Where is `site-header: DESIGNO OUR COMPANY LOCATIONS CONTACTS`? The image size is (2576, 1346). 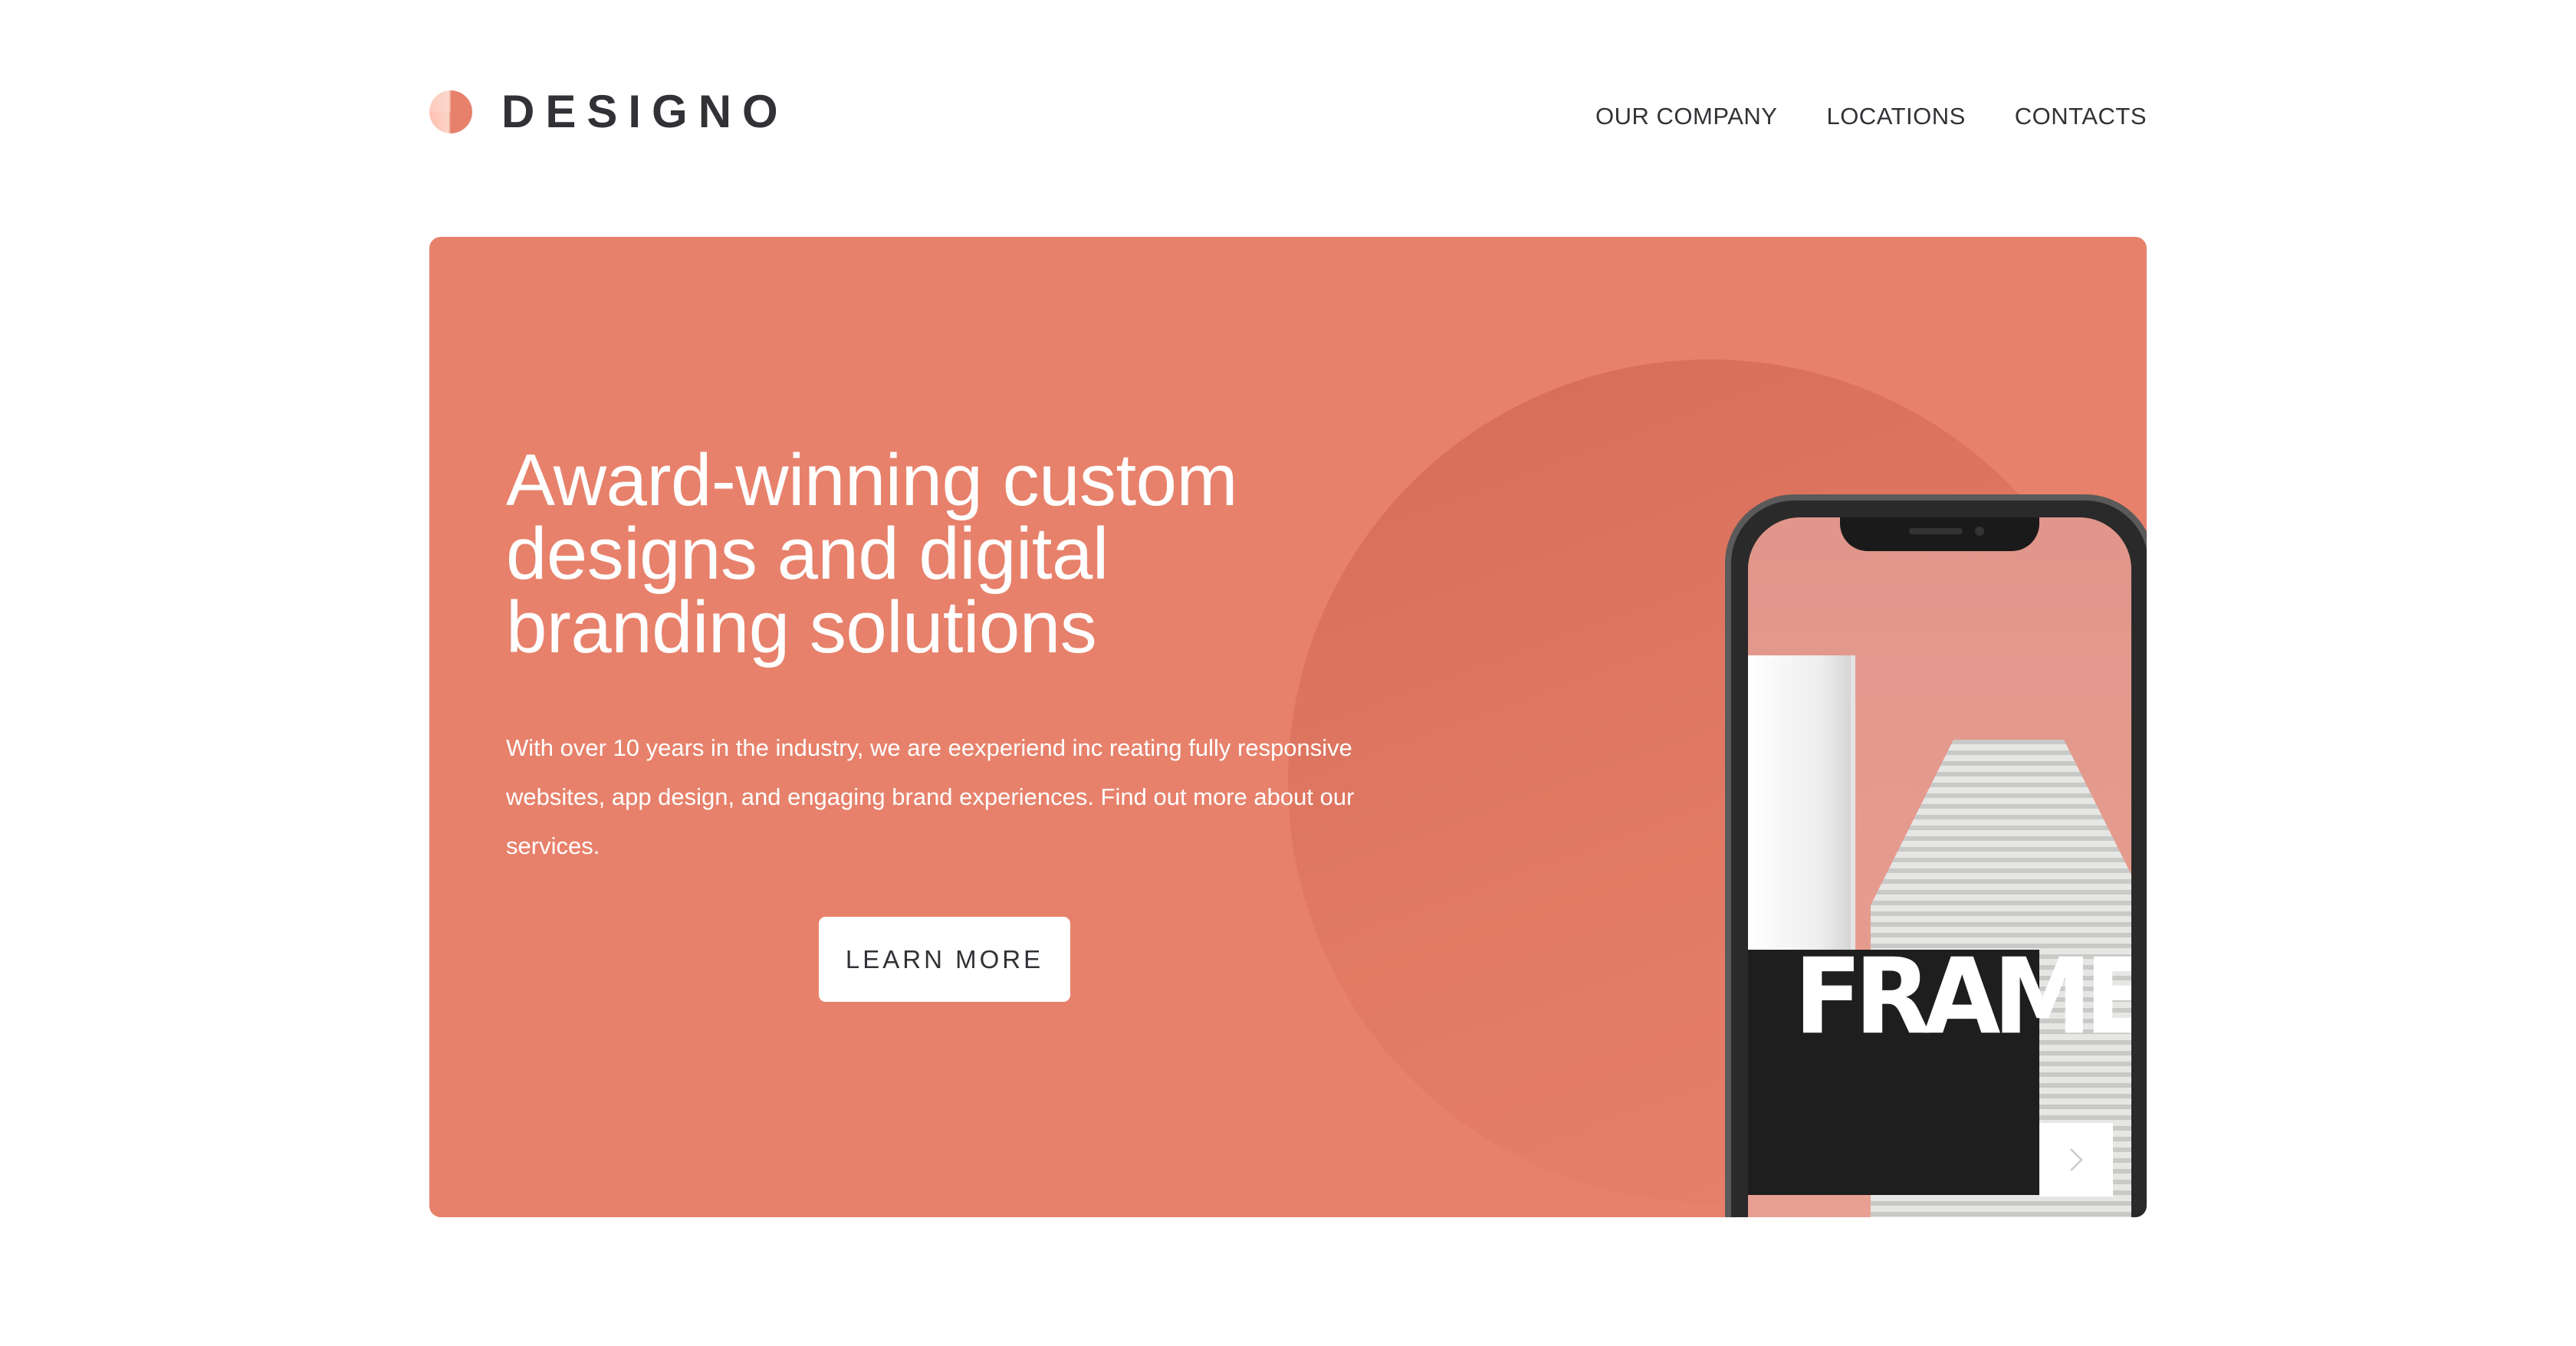 site-header: DESIGNO OUR COMPANY LOCATIONS CONTACTS is located at coordinates (1288, 111).